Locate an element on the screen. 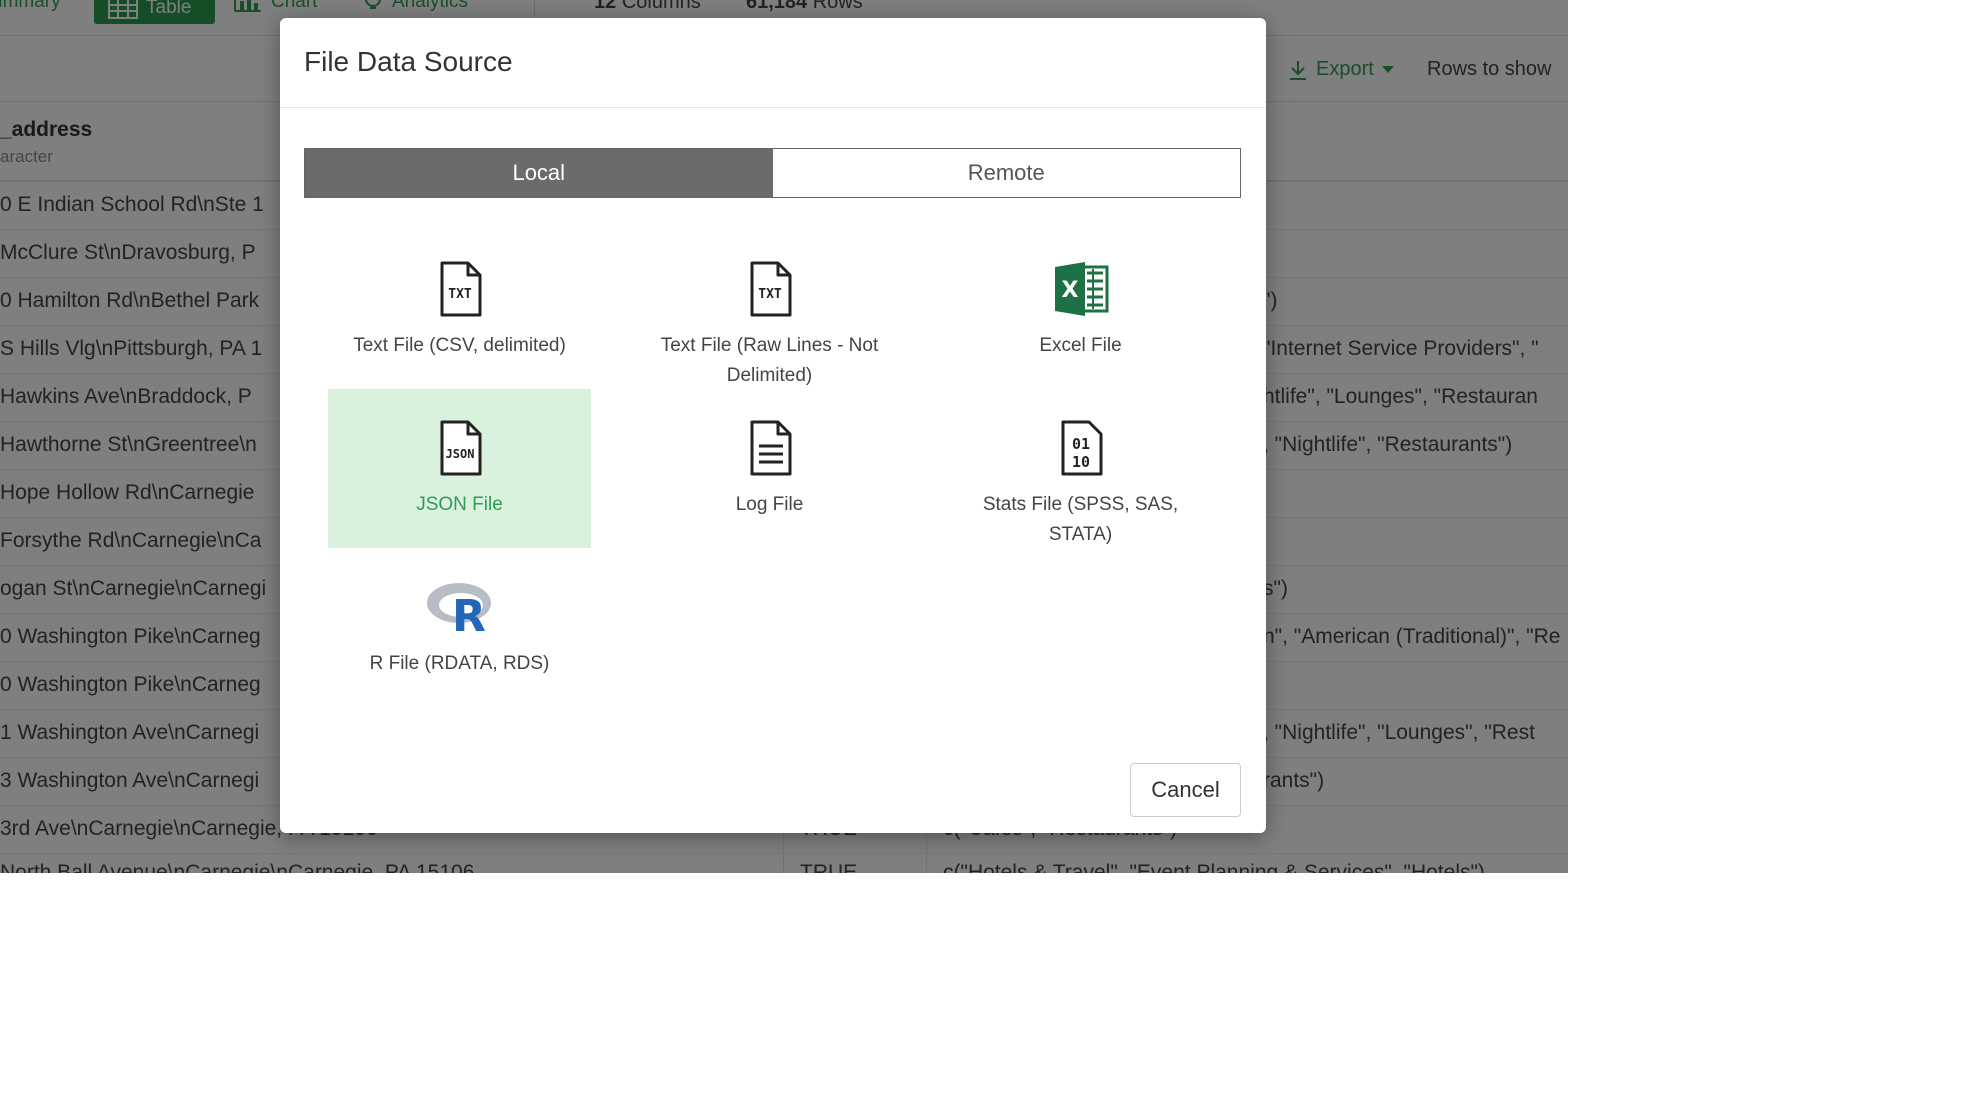 The height and width of the screenshot is (1096, 1968). excel-icon: X is located at coordinates (1081, 289).